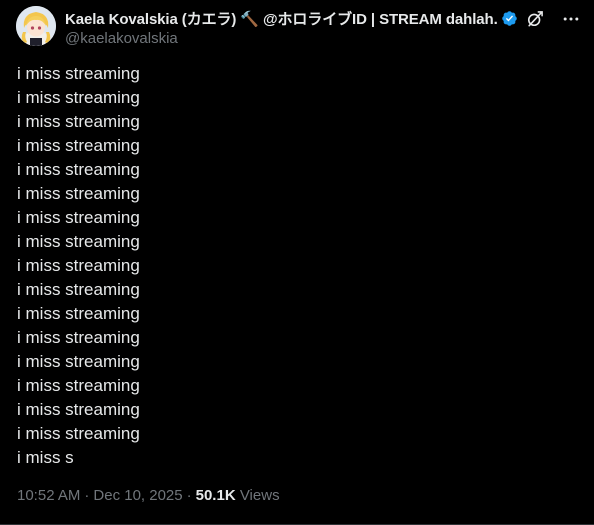  Describe the element at coordinates (509, 18) in the screenshot. I see `verified-badge-icon` at that location.